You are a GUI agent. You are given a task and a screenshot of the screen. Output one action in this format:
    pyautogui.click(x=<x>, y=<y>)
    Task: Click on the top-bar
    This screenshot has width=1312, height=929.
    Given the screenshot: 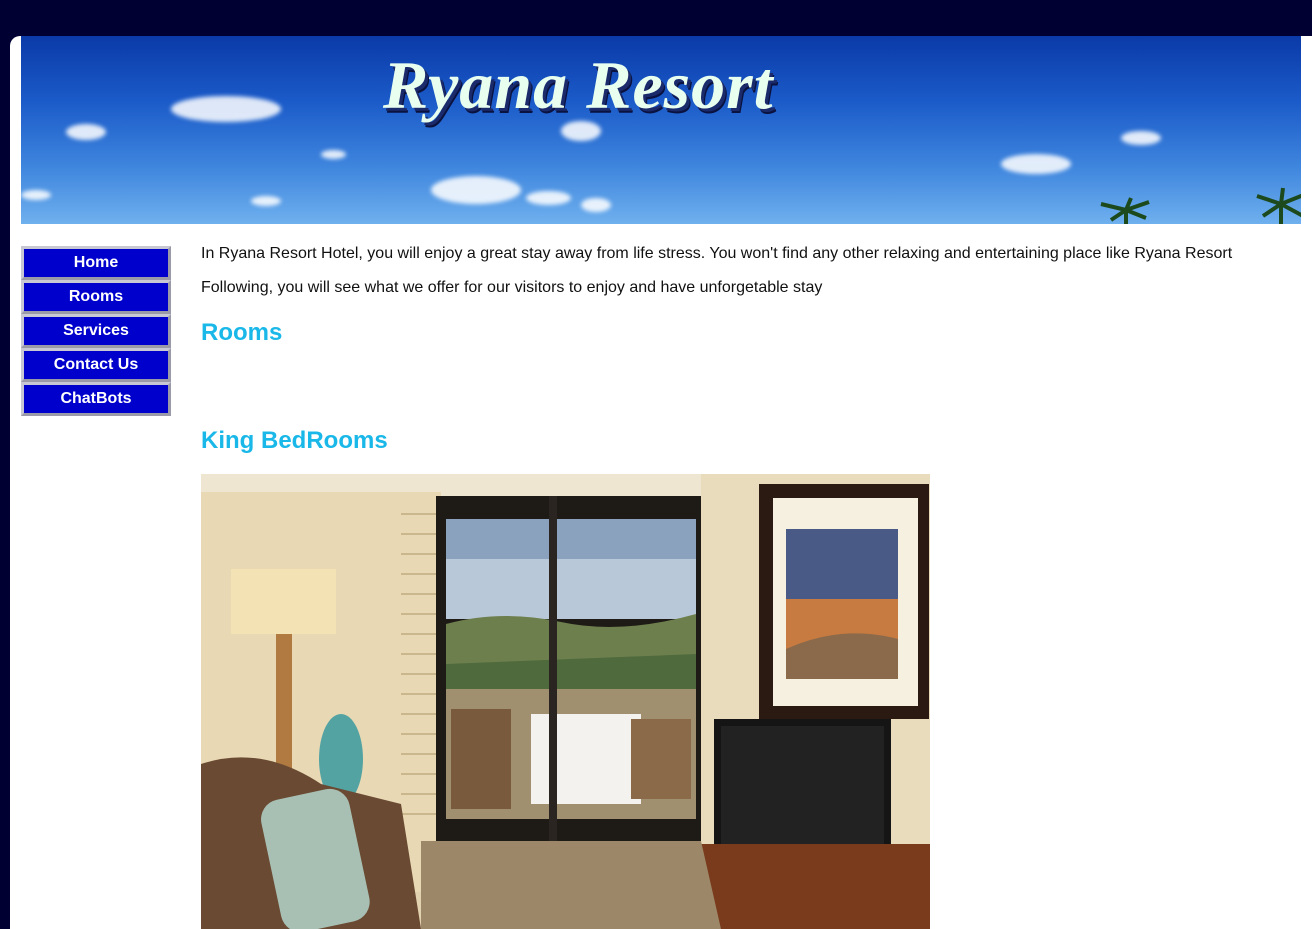 What is the action you would take?
    pyautogui.click(x=656, y=18)
    